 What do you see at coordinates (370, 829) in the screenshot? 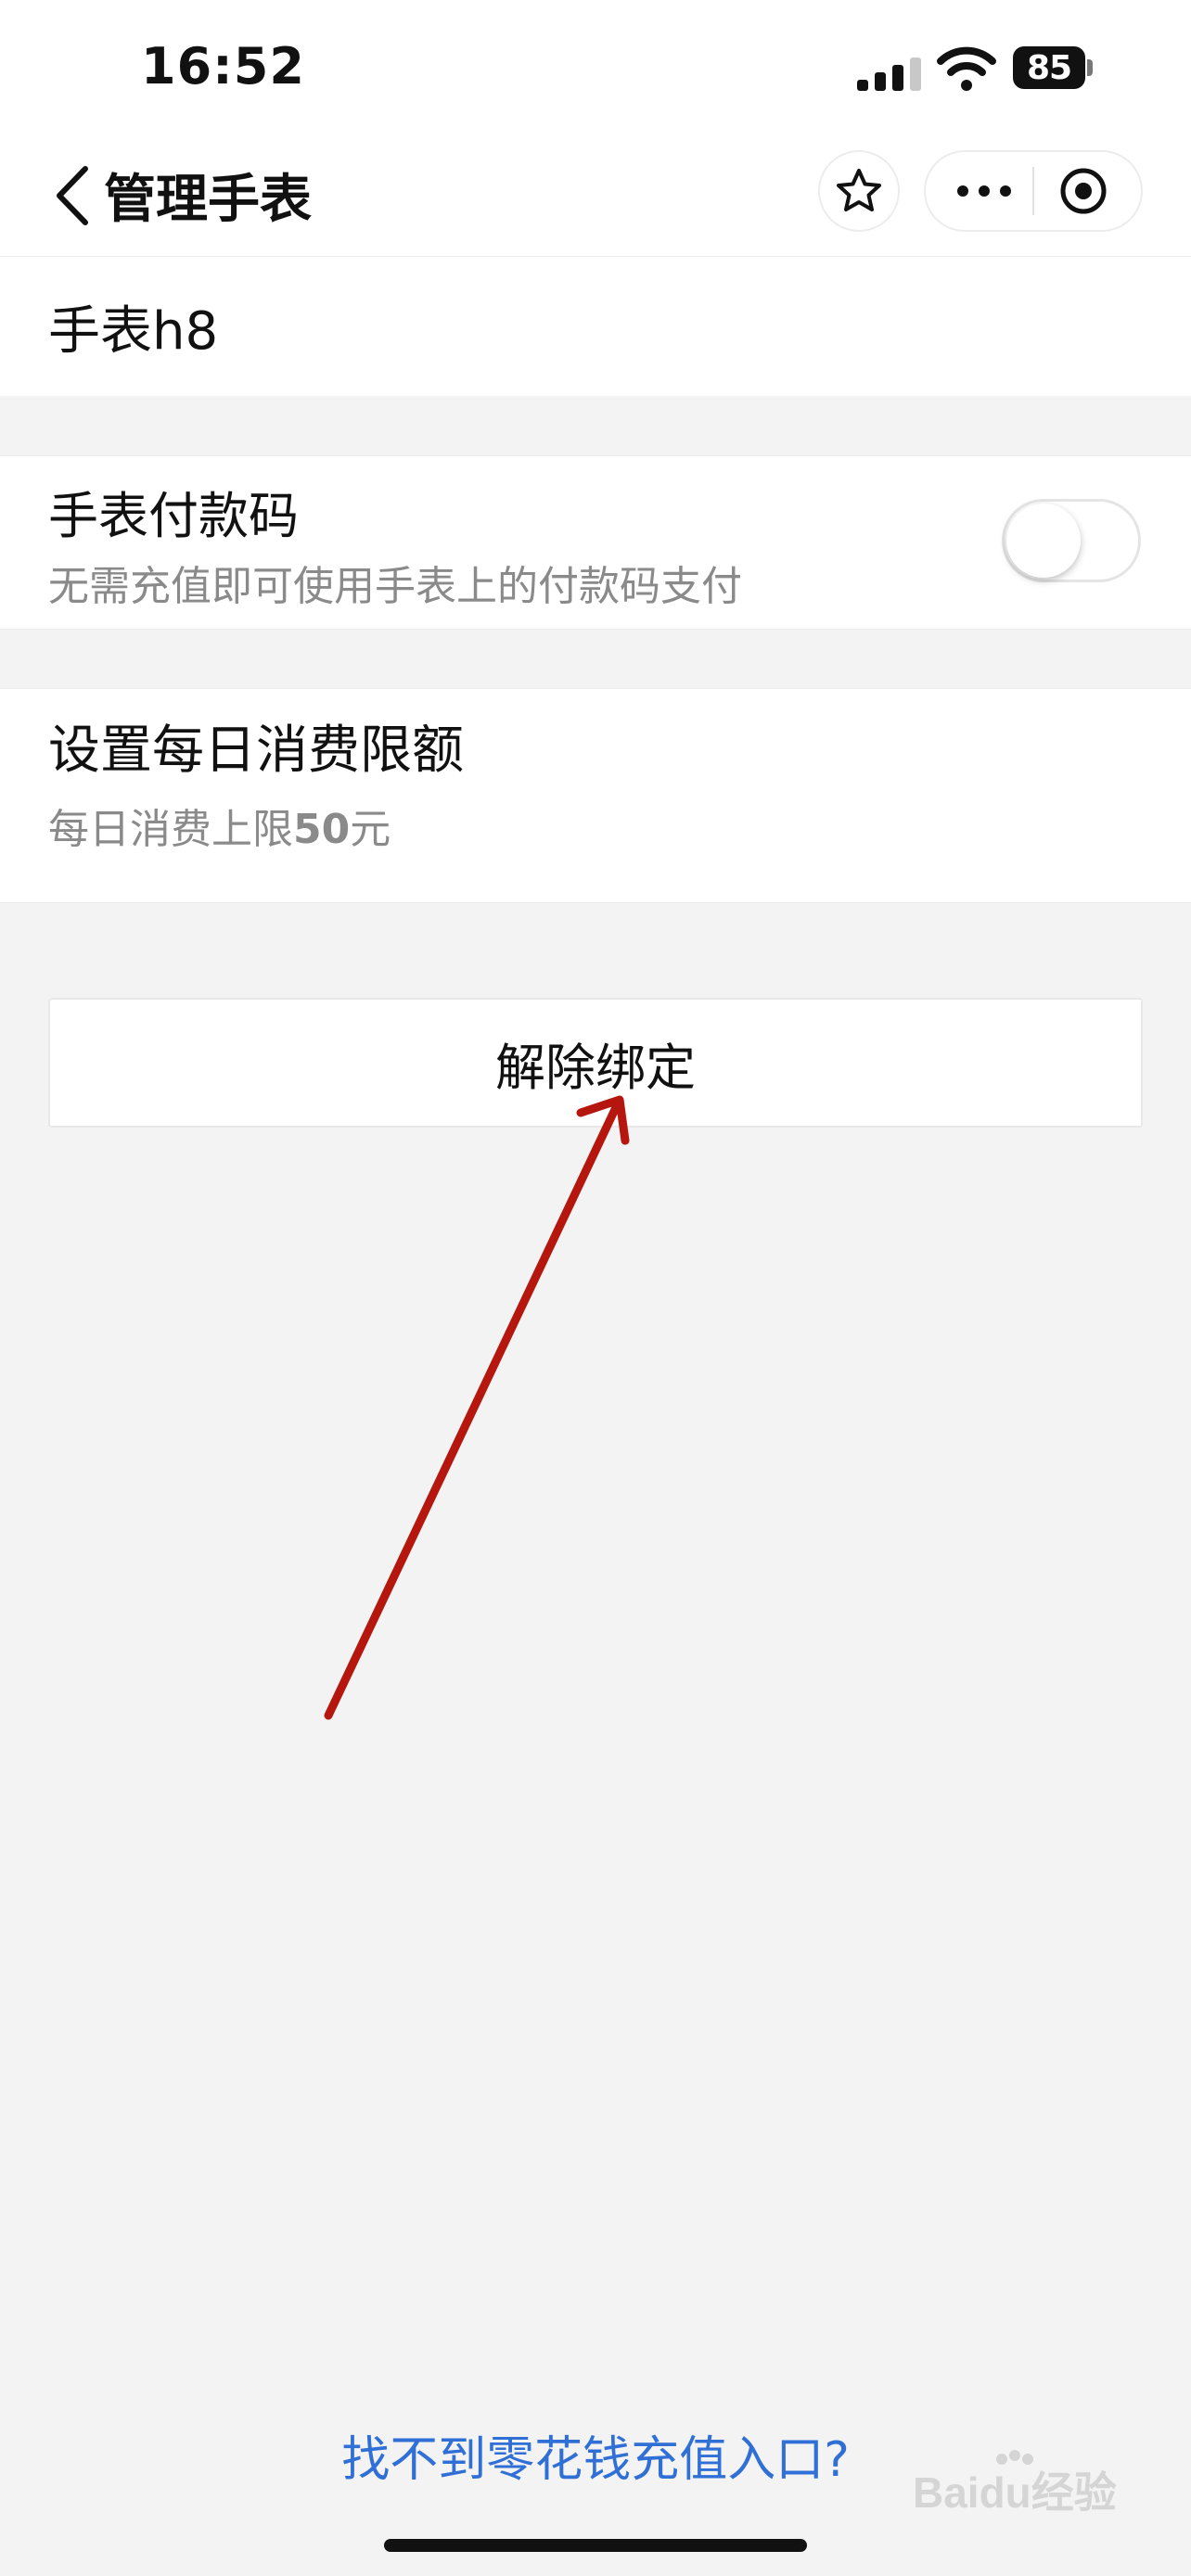
I see `daily-limit-unit: 元` at bounding box center [370, 829].